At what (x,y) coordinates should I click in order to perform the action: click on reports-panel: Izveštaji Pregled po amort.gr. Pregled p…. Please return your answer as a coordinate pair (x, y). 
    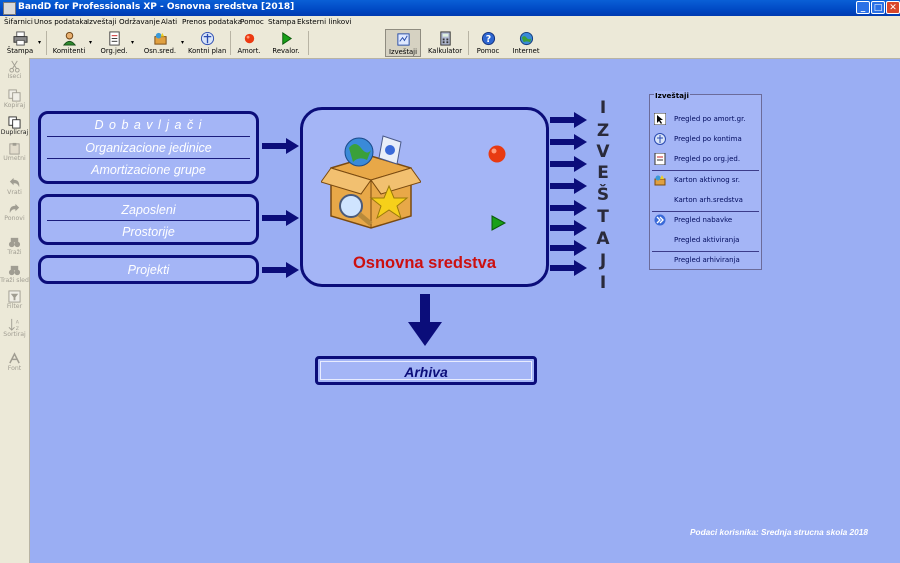
    Looking at the image, I should click on (705, 180).